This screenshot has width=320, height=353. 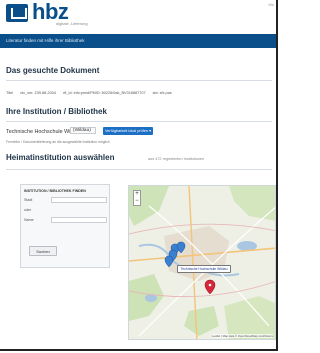 I want to click on home-institution-subtitle: aus 472 registrierten Institutionen, so click(x=176, y=159).